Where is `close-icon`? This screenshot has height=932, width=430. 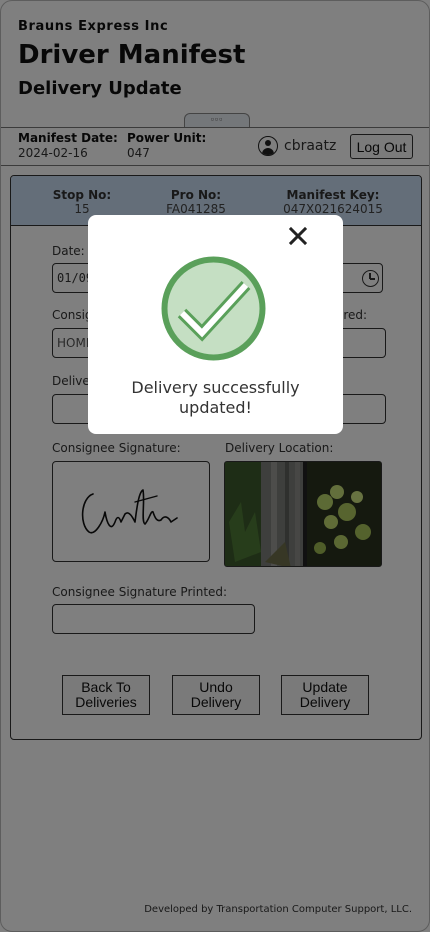
close-icon is located at coordinates (298, 236).